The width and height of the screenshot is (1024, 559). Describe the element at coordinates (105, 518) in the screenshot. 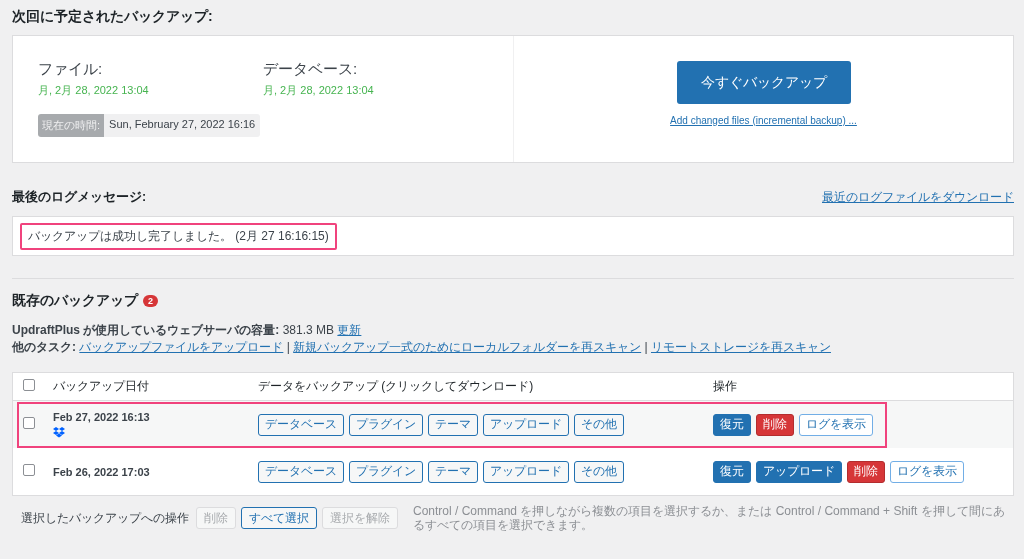

I see `bulk-actions-label: 選択したバックアップへの操作` at that location.